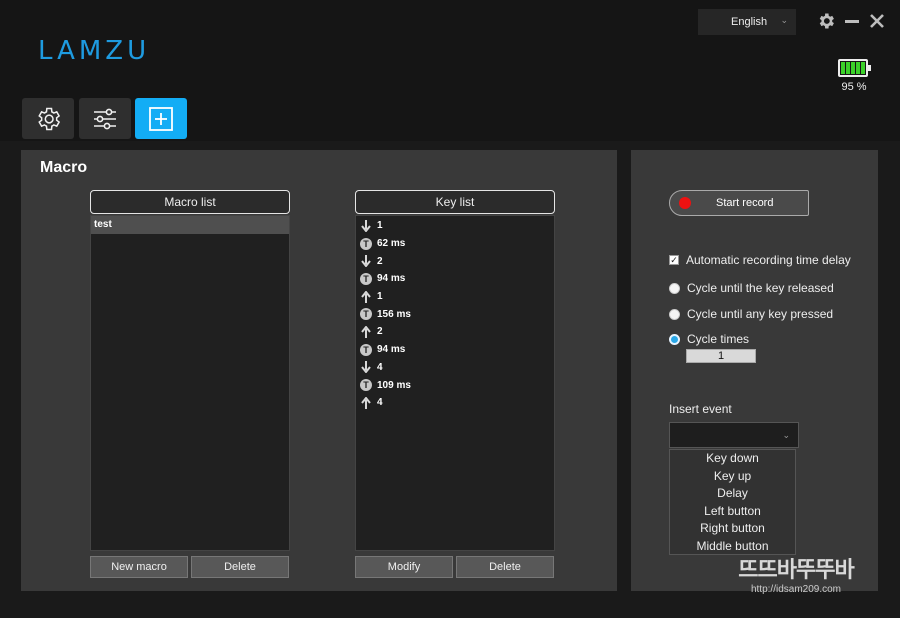  What do you see at coordinates (64, 167) in the screenshot?
I see `page-title: Macro` at bounding box center [64, 167].